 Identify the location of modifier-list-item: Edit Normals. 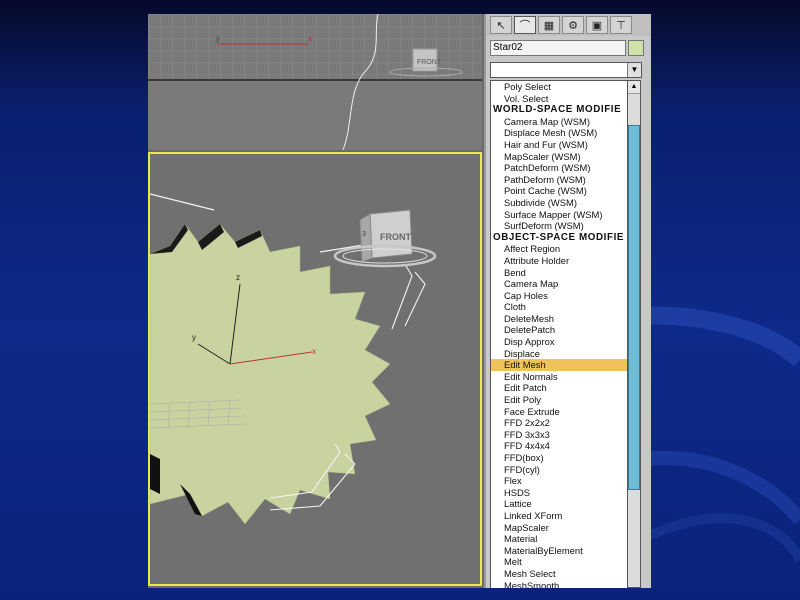
(559, 377).